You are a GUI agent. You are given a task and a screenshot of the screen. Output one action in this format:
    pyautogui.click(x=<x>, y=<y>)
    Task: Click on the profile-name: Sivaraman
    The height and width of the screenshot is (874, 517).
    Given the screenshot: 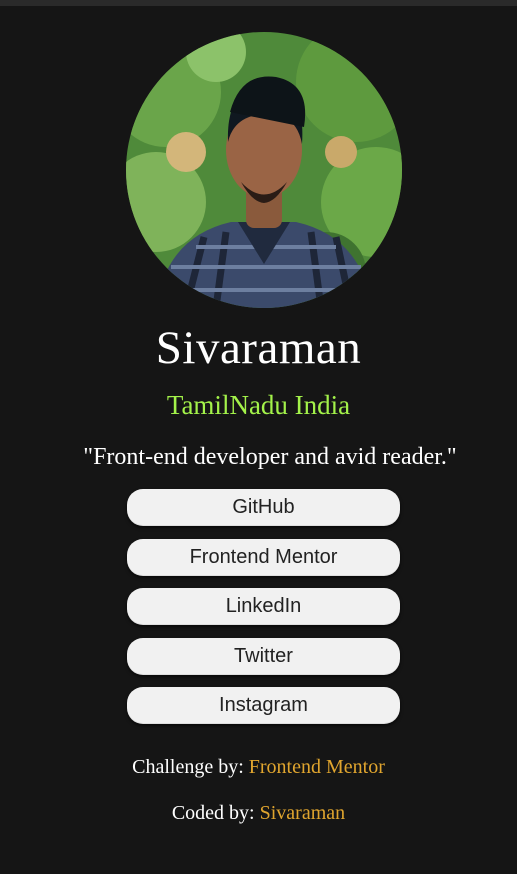 What is the action you would take?
    pyautogui.click(x=258, y=348)
    